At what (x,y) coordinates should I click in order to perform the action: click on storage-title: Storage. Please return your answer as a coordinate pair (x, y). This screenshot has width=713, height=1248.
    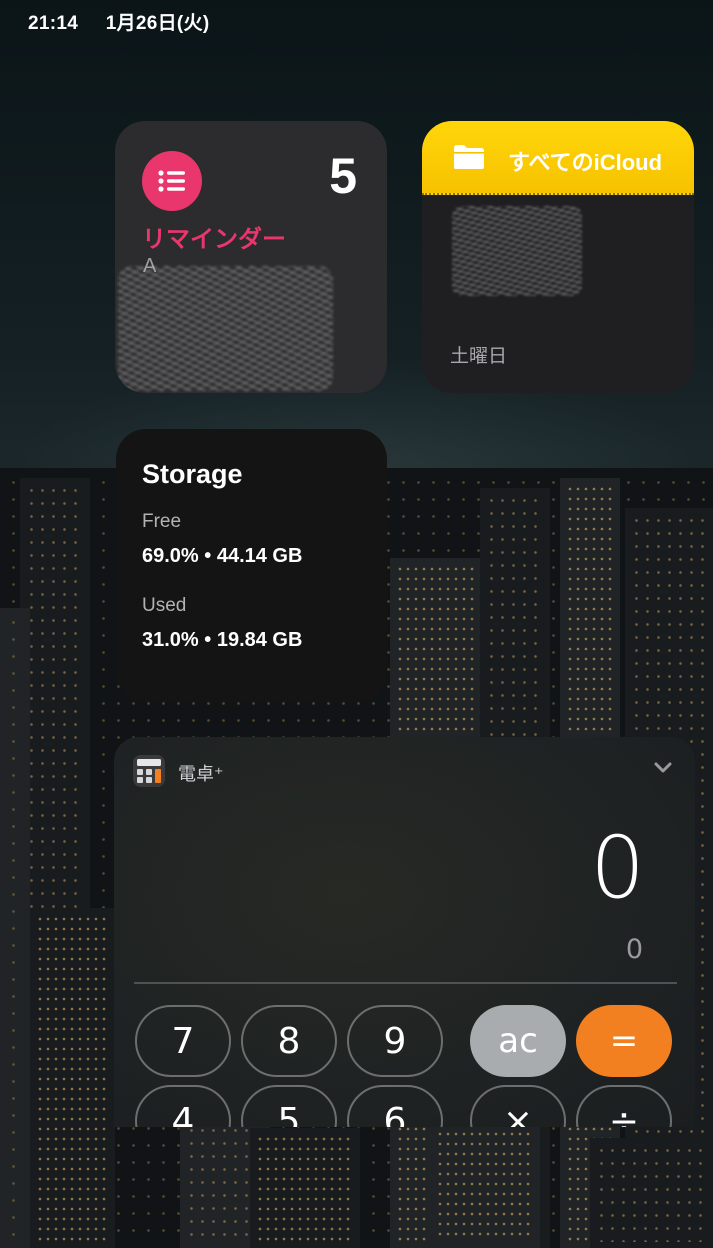
    Looking at the image, I should click on (192, 474).